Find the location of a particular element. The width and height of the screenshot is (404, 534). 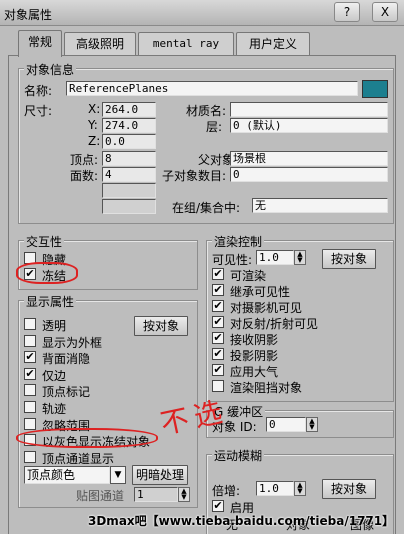

display-prop-label: 显示为外框 is located at coordinates (72, 342).